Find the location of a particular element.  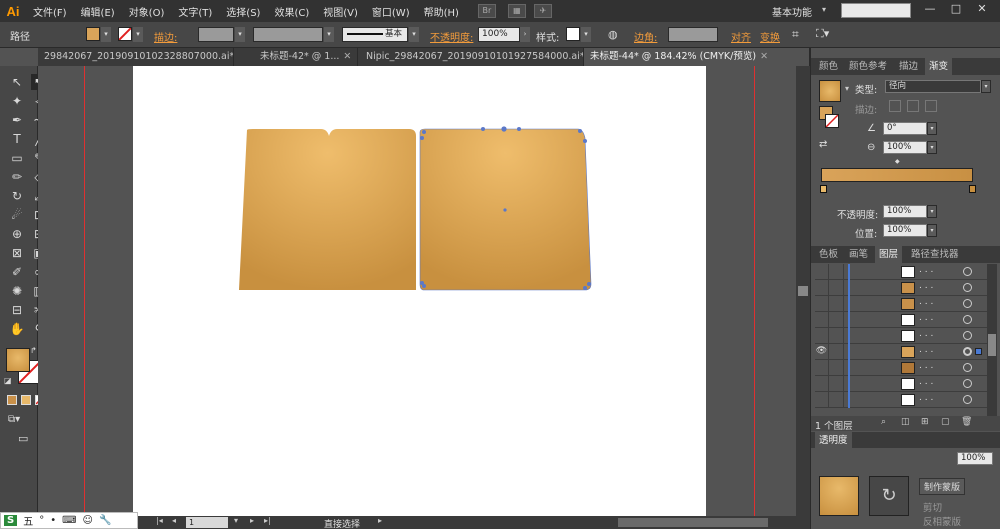

stroke-swatch is located at coordinates (125, 34).